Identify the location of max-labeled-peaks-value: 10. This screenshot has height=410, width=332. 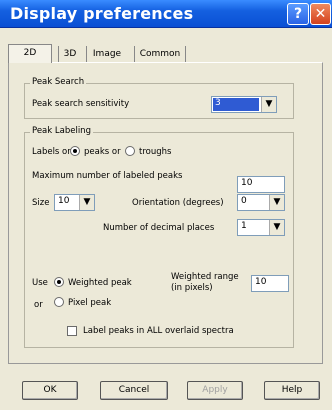
(247, 183).